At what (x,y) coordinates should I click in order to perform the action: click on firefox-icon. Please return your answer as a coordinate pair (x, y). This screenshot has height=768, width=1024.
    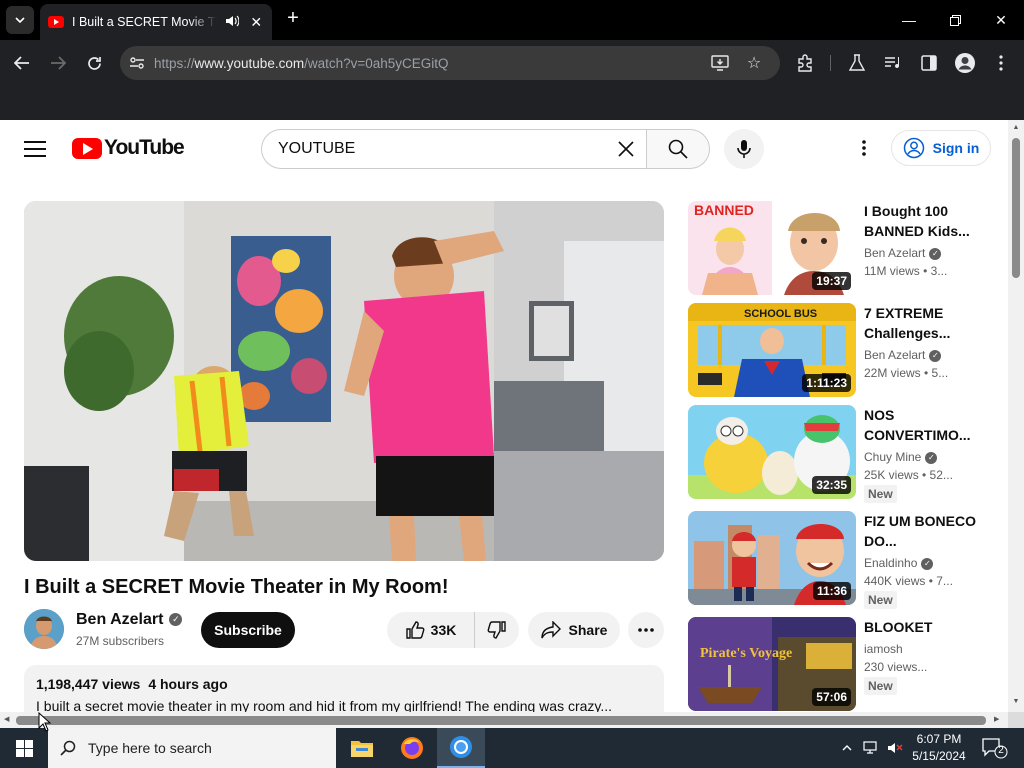
    Looking at the image, I should click on (412, 748).